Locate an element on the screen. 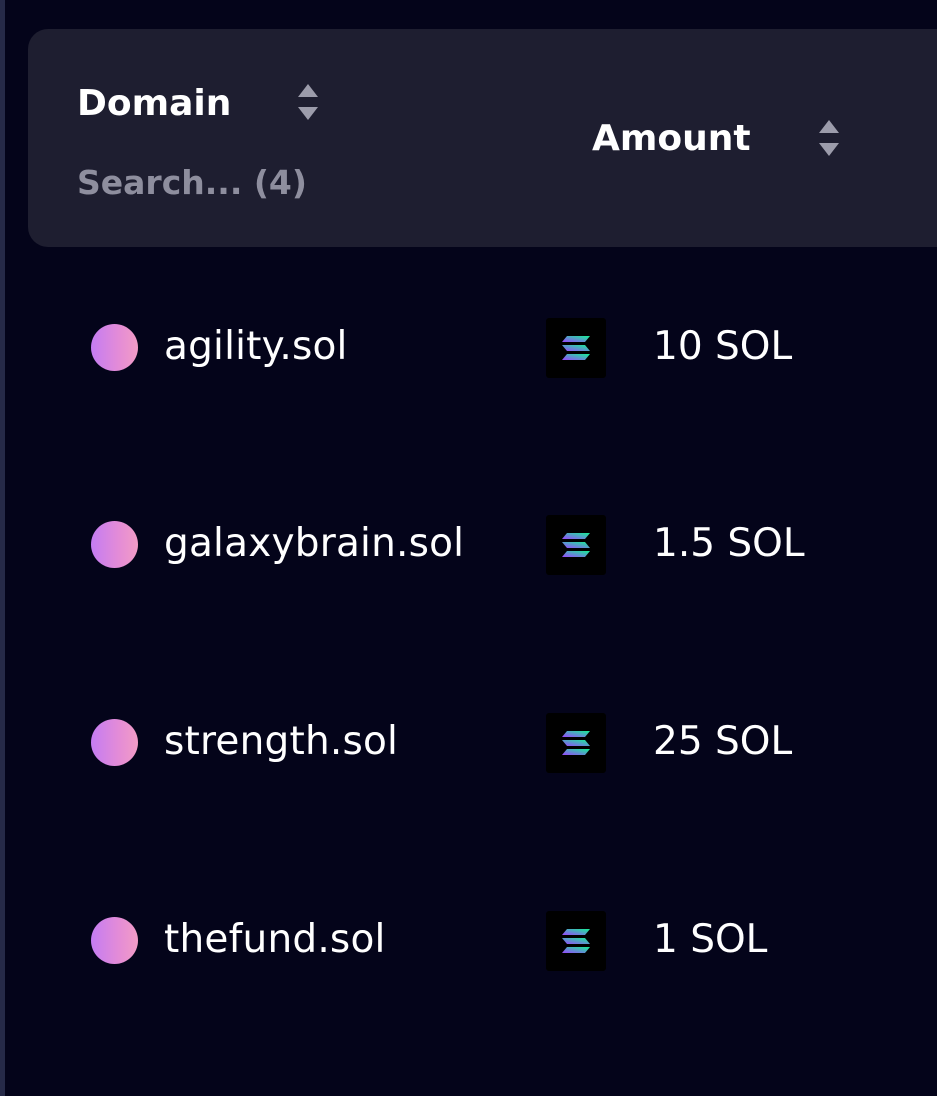 Image resolution: width=937 pixels, height=1096 pixels. domain-column-header: Domain is located at coordinates (154, 104).